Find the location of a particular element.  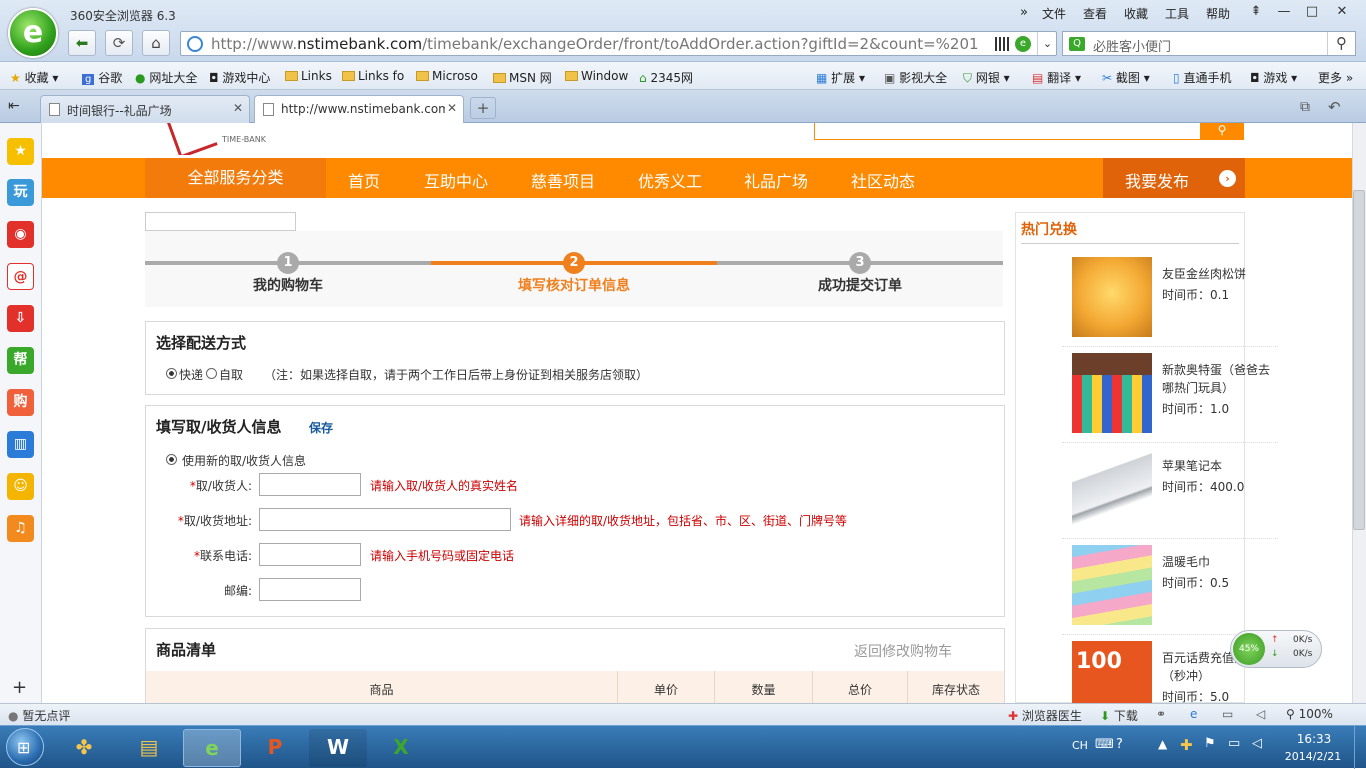

menu-favorites: 收藏 is located at coordinates (1136, 13).